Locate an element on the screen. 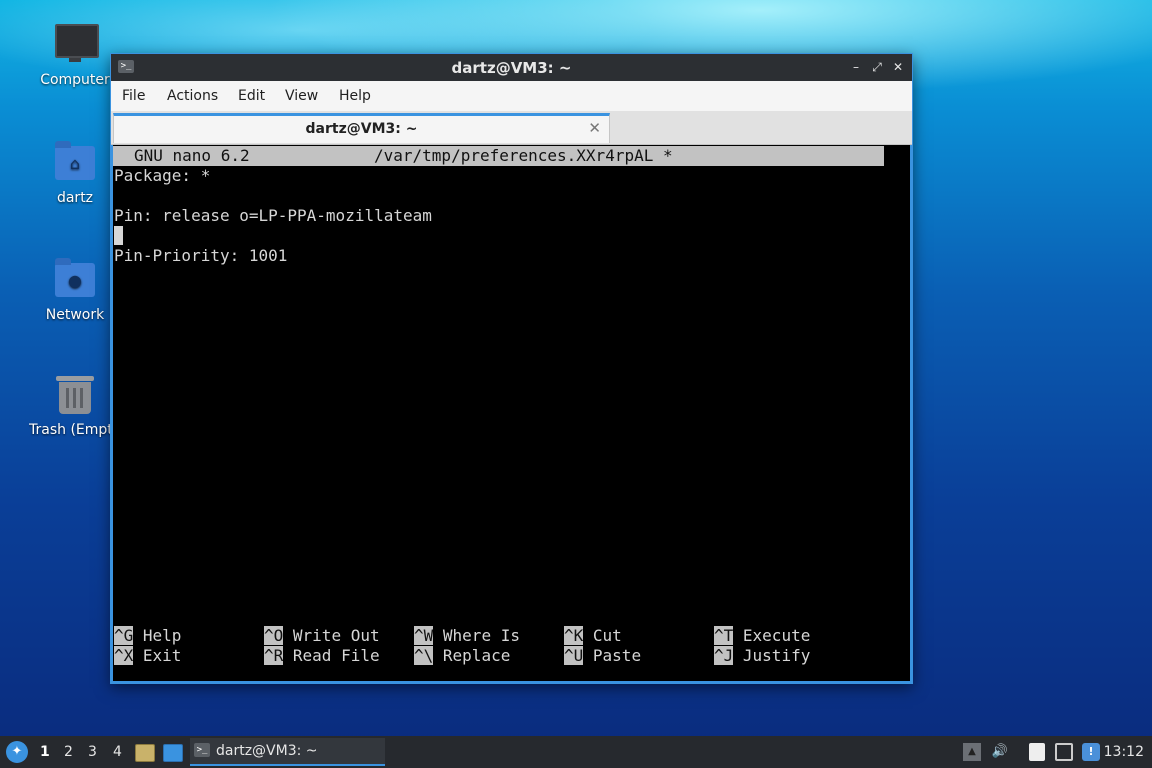 The width and height of the screenshot is (1152, 768). clipboard-icon is located at coordinates (1037, 752).